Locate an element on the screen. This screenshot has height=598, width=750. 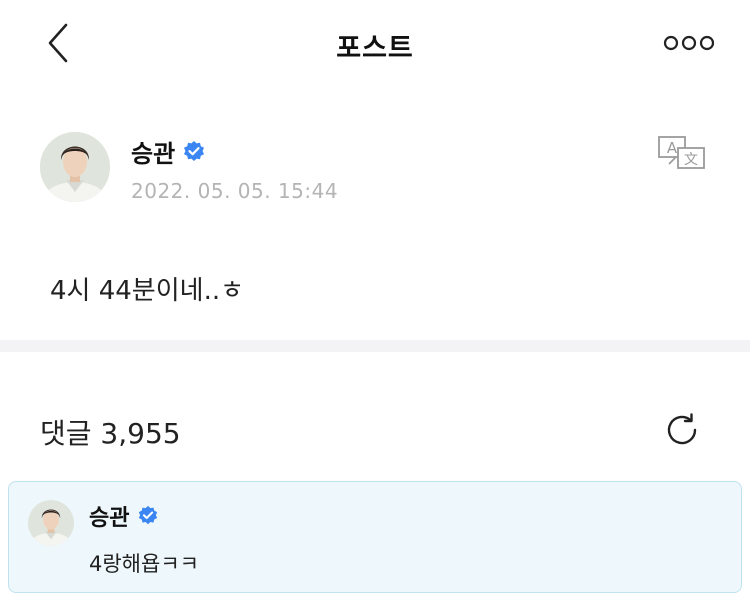
comment-author-avatar is located at coordinates (51, 523).